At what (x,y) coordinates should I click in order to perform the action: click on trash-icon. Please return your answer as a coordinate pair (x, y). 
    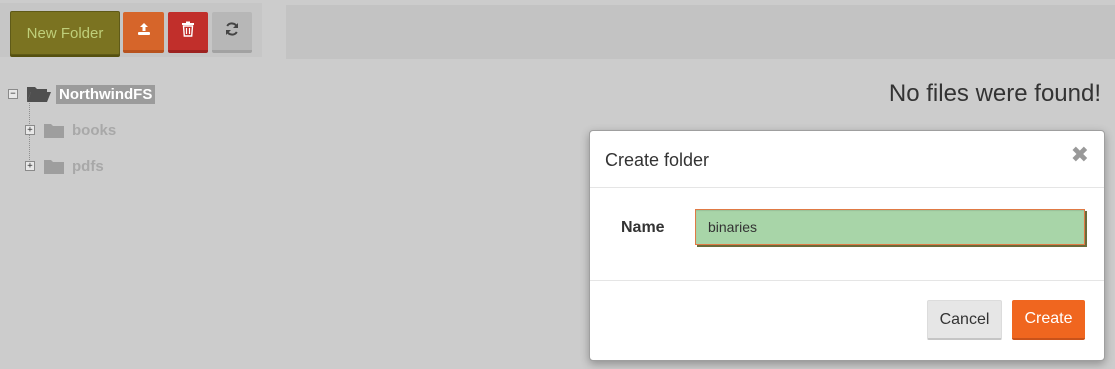
    Looking at the image, I should click on (188, 31).